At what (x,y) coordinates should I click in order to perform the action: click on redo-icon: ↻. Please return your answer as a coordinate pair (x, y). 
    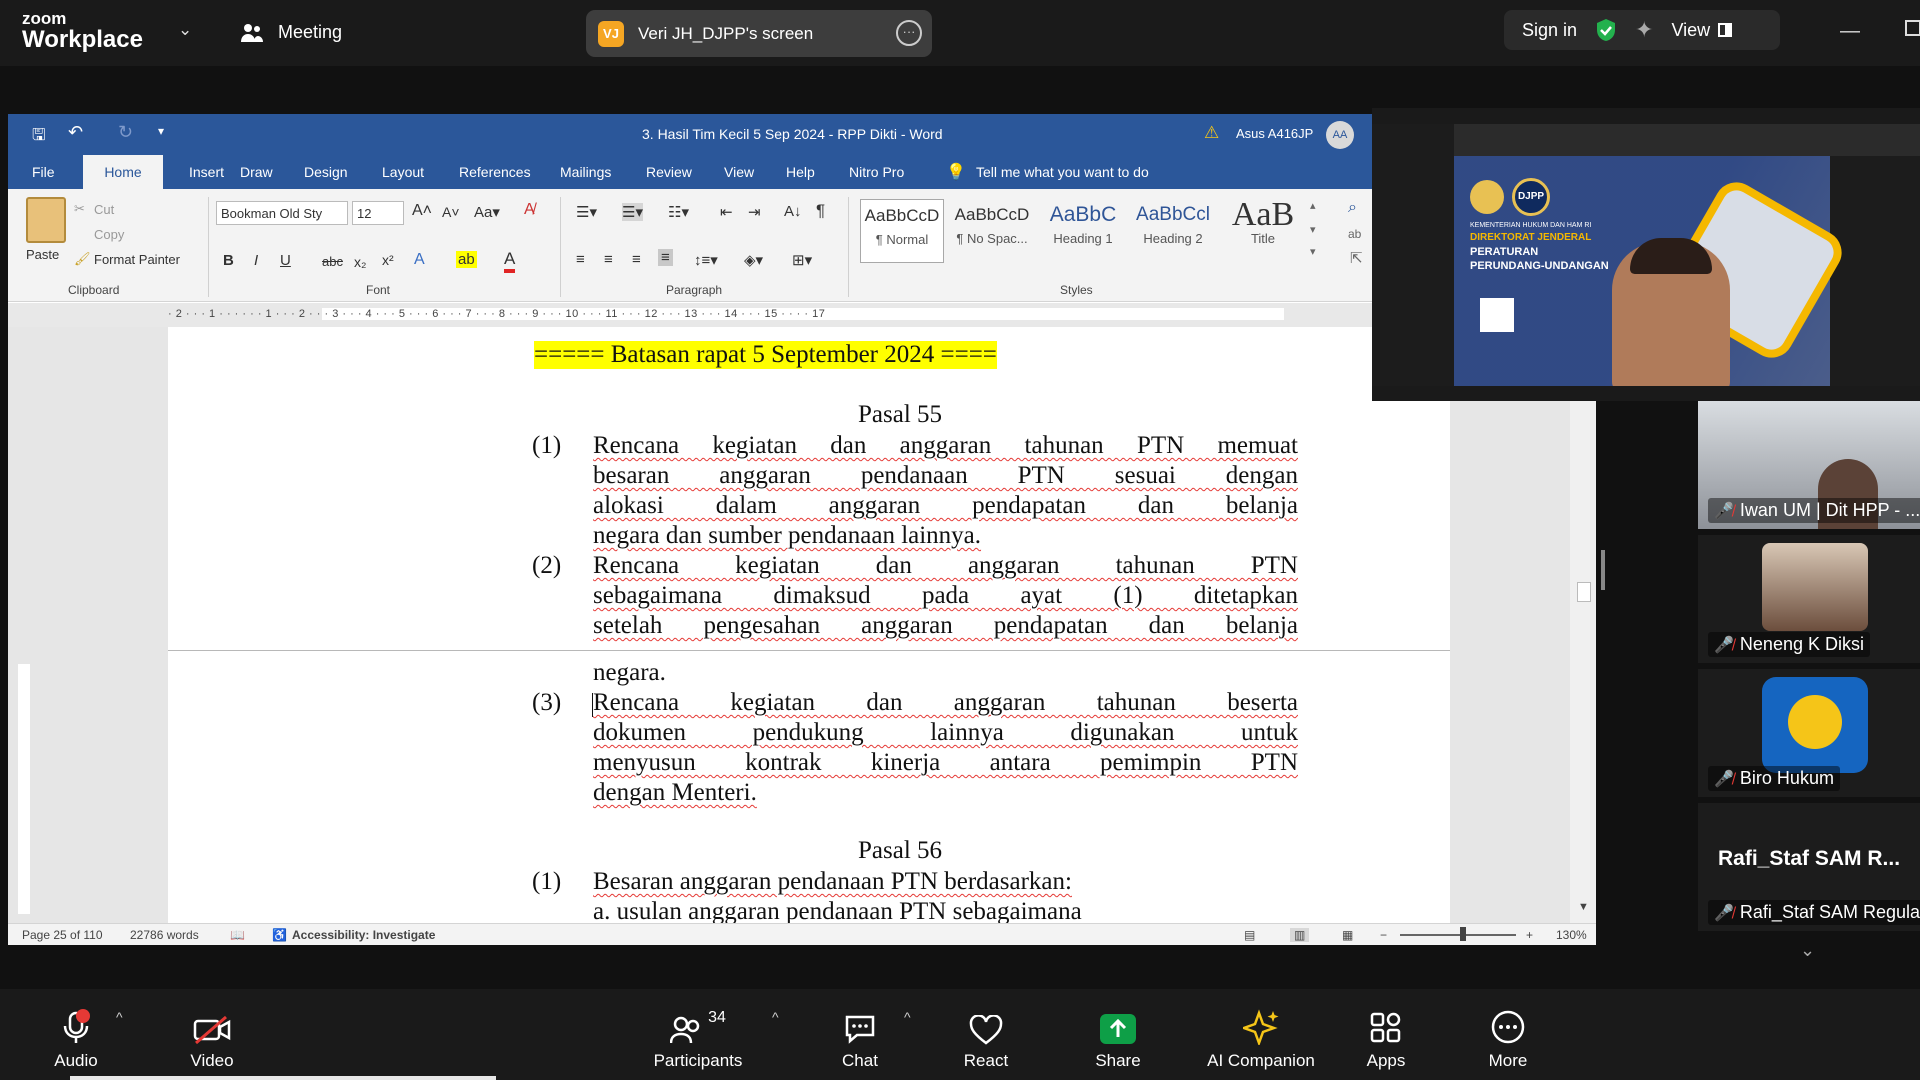
    Looking at the image, I should click on (125, 132).